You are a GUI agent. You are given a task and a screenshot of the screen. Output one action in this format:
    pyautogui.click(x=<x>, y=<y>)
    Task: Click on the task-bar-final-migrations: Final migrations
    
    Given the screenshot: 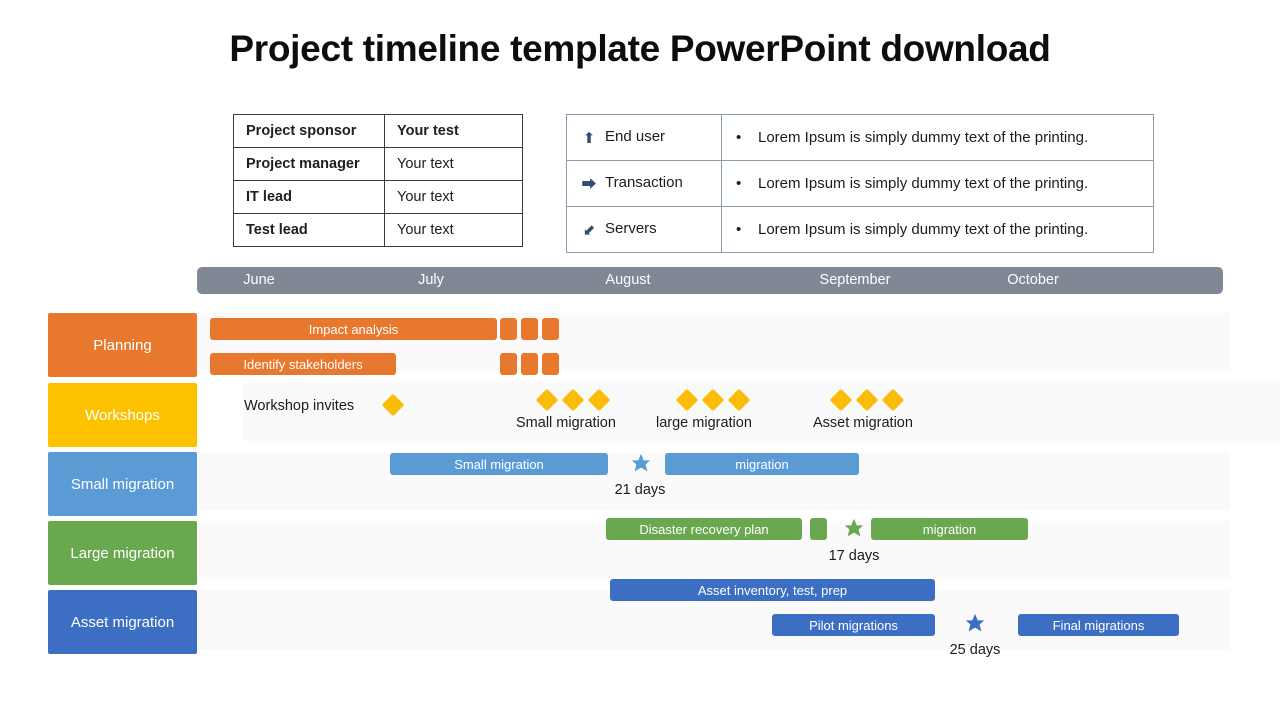 What is the action you would take?
    pyautogui.click(x=1098, y=625)
    